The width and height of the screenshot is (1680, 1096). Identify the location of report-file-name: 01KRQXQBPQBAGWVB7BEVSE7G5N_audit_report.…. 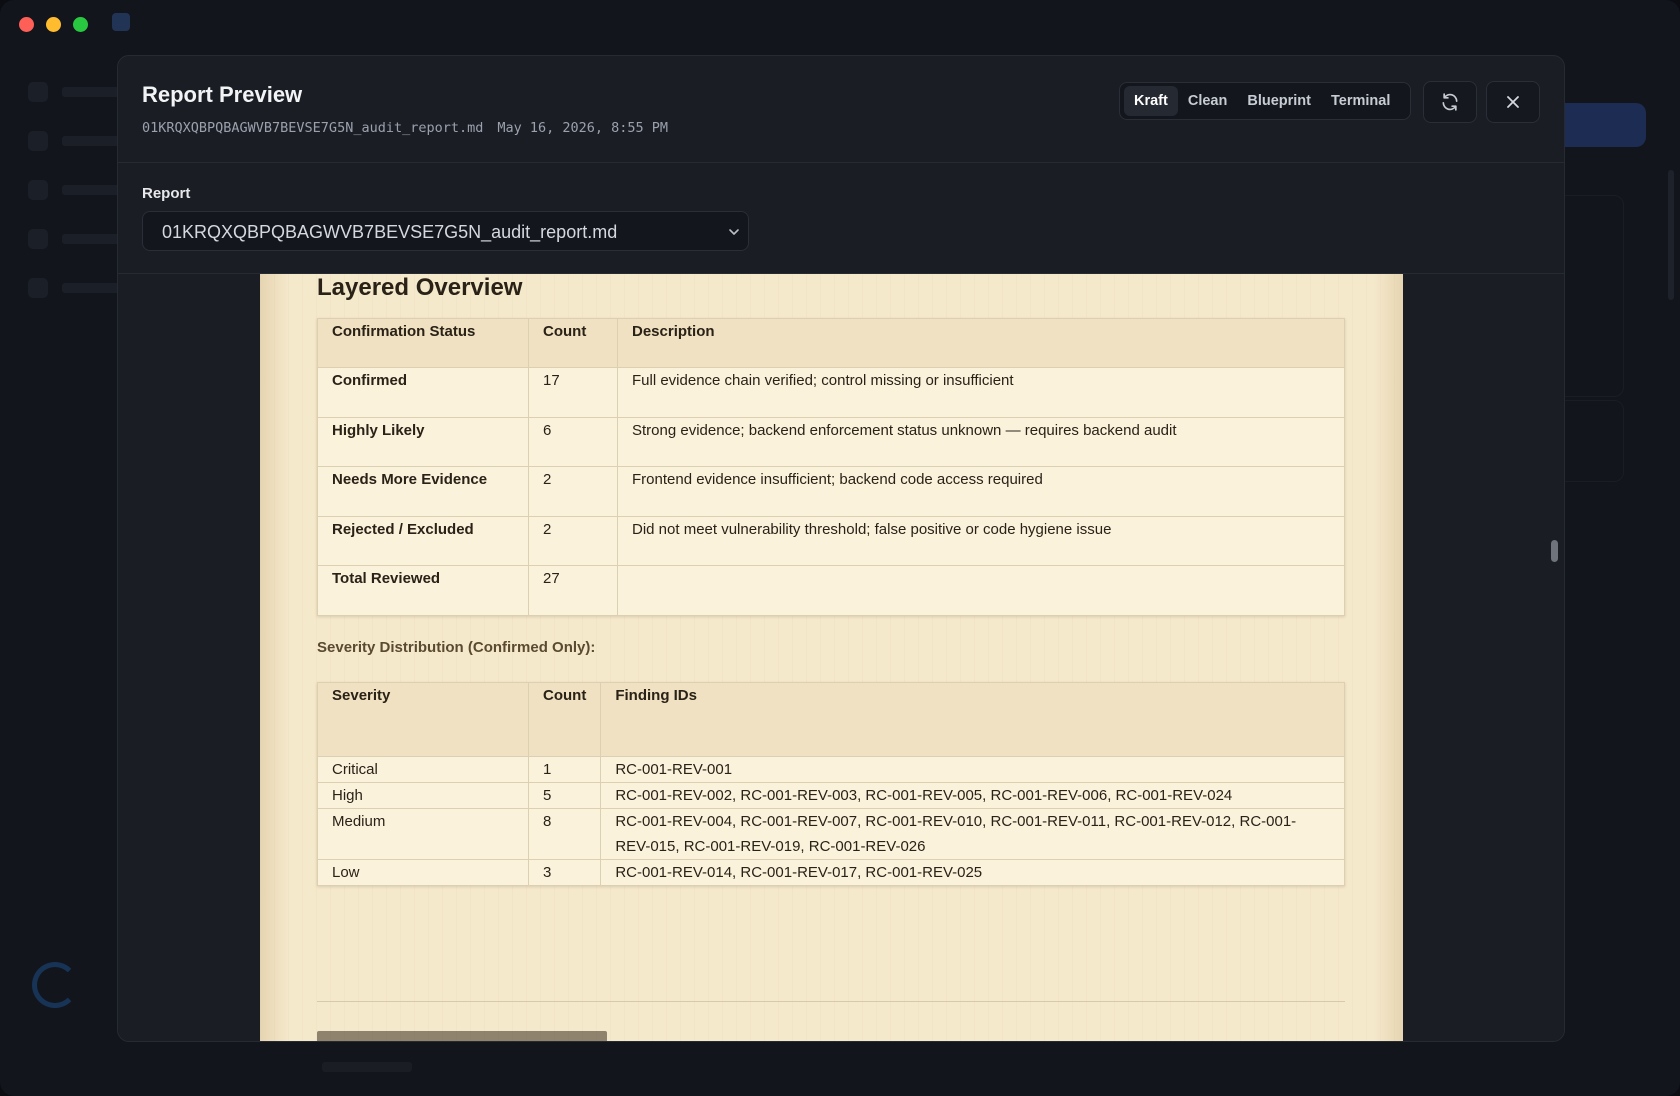
(313, 128).